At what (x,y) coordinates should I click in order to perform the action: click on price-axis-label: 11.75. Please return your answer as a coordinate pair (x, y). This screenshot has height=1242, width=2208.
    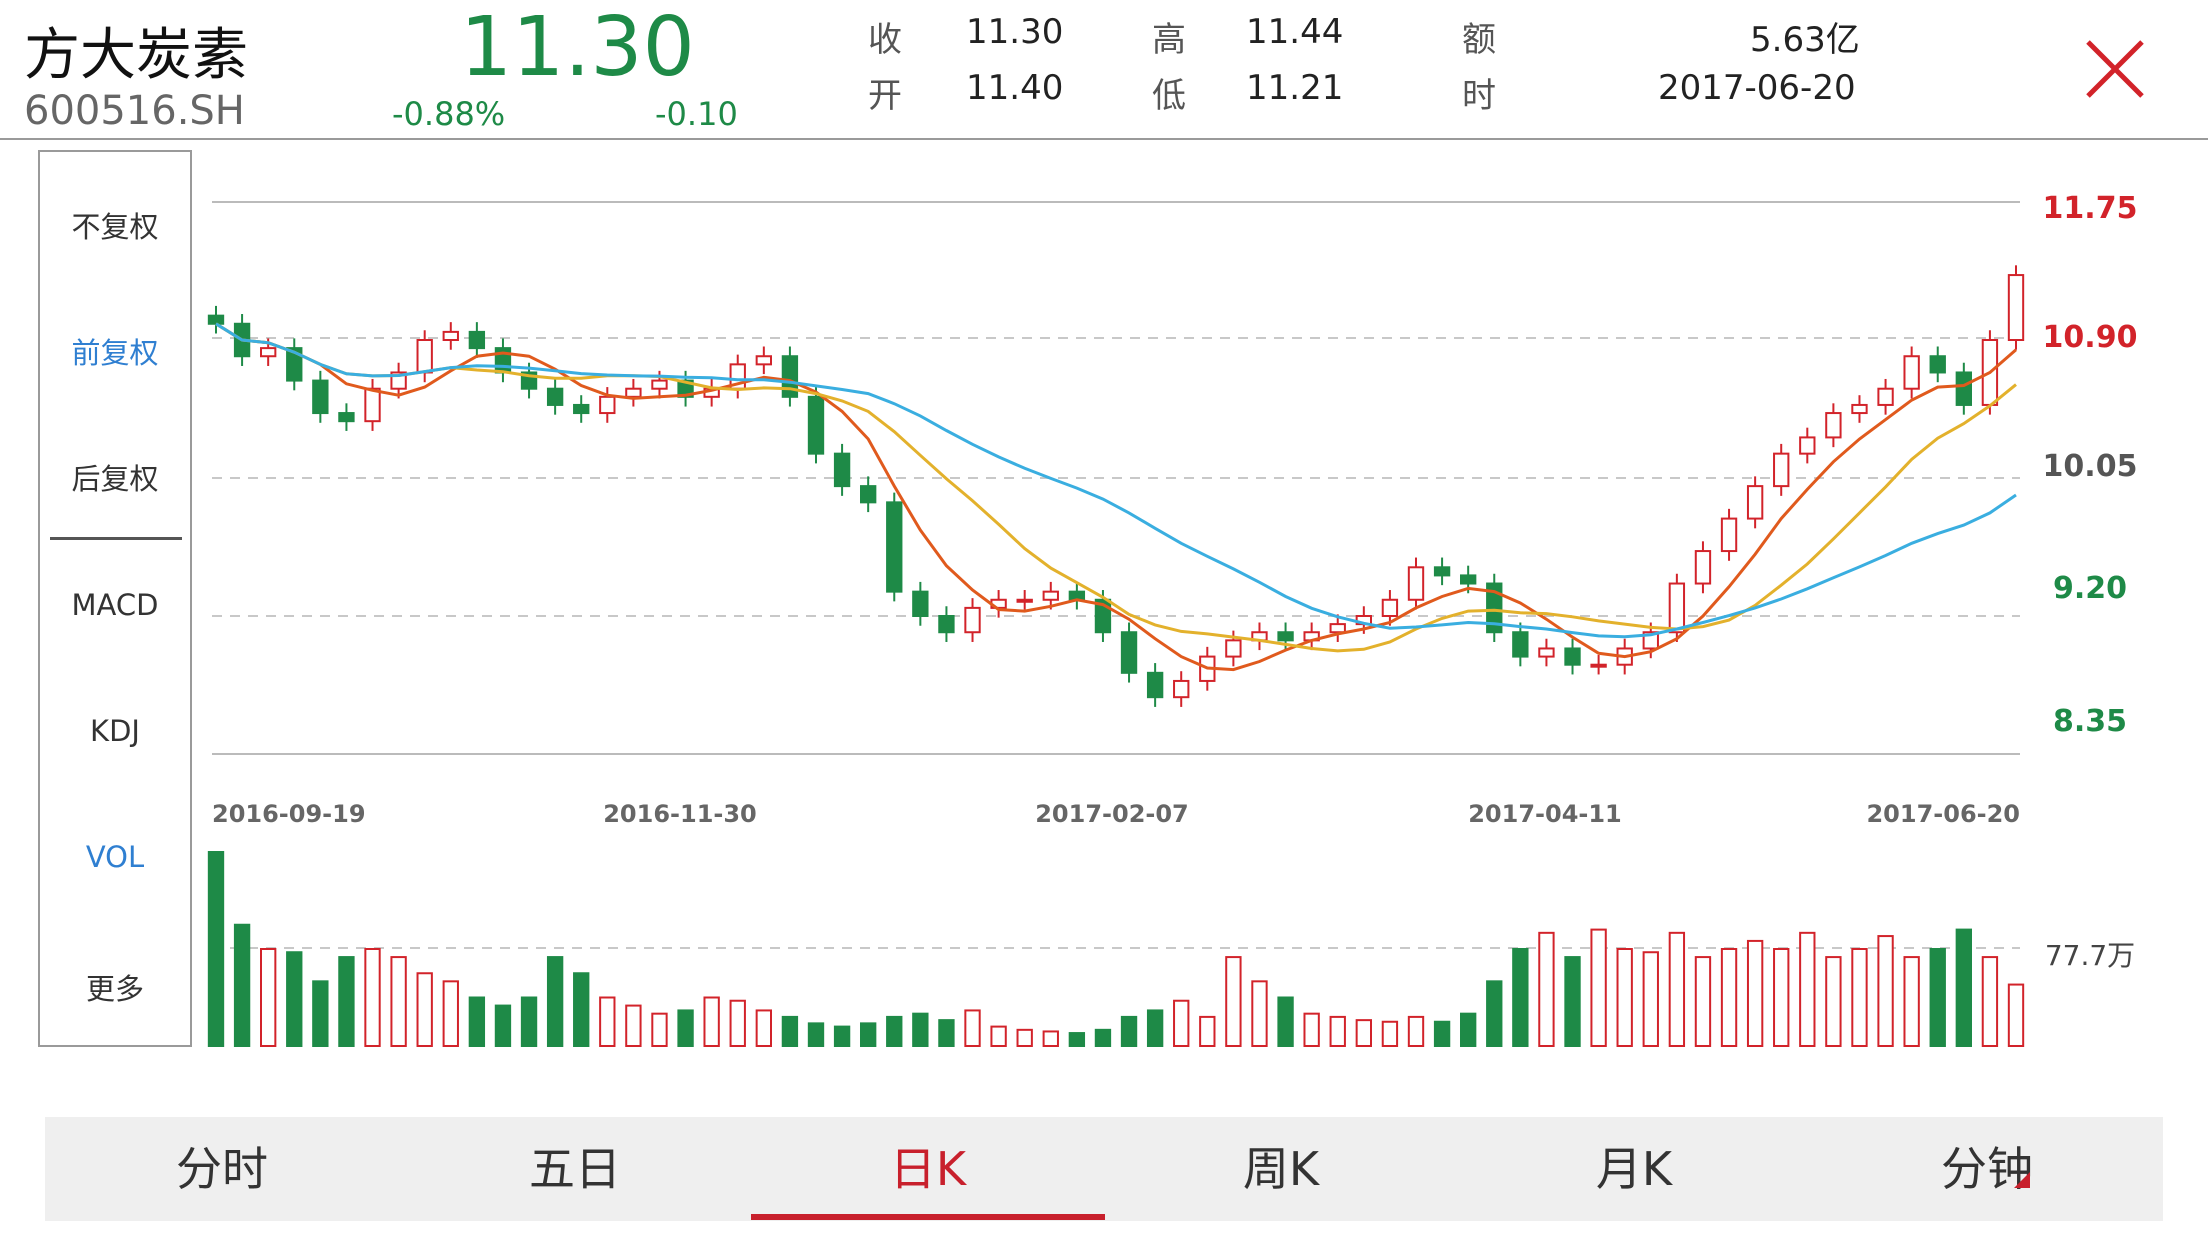
    Looking at the image, I should click on (2090, 208).